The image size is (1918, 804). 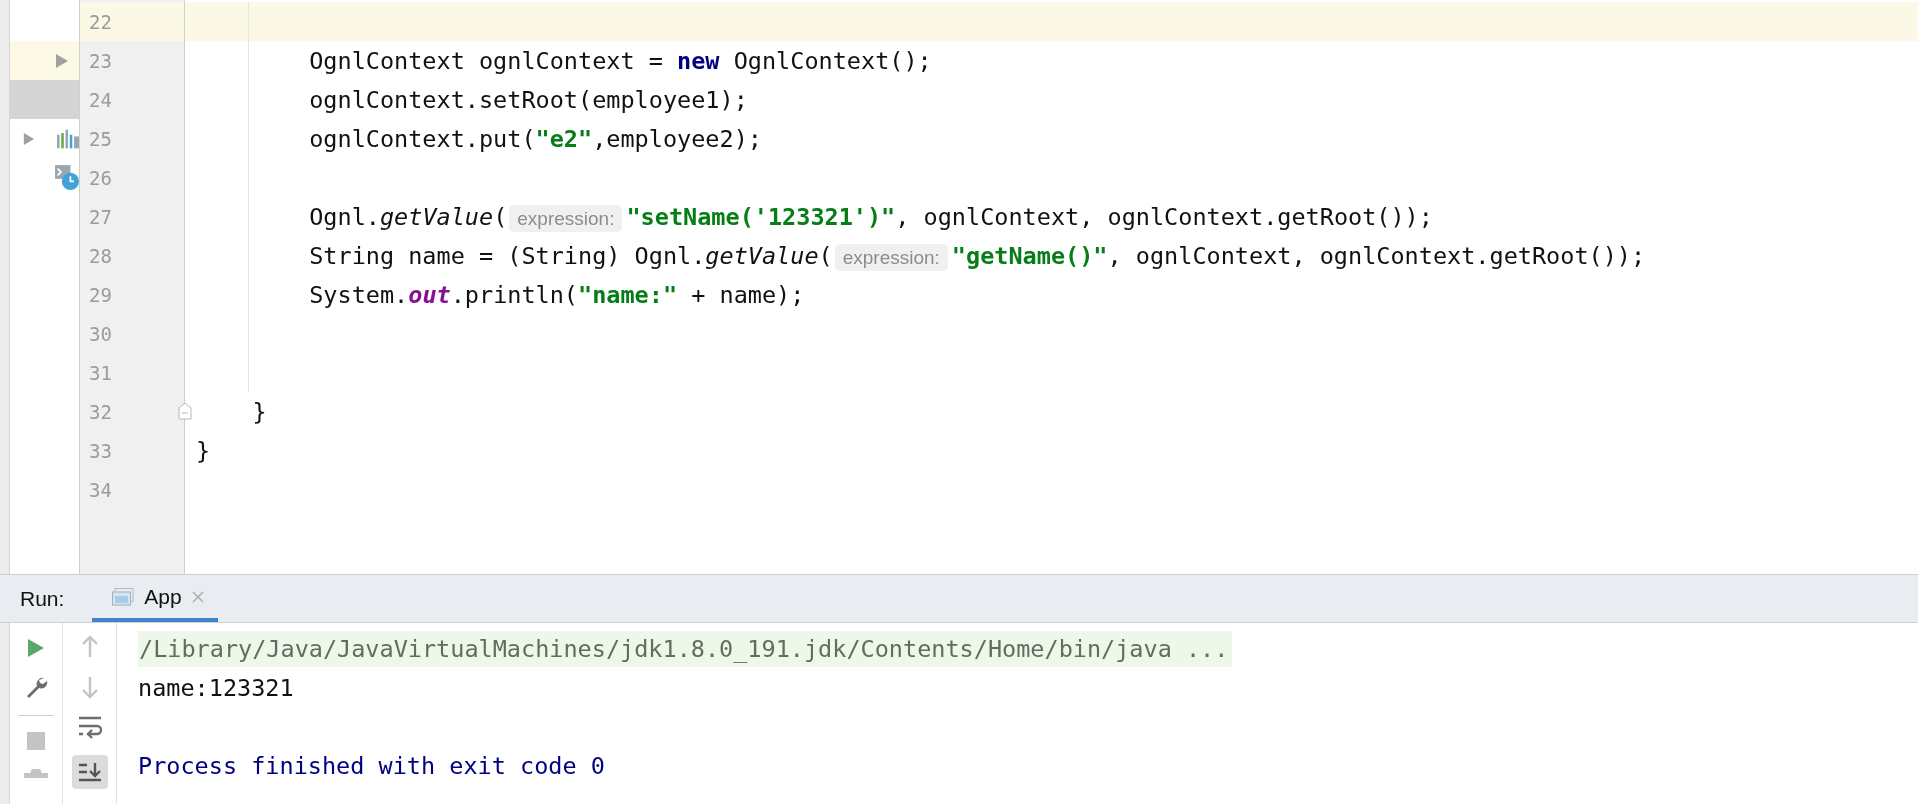 What do you see at coordinates (216, 687) in the screenshot?
I see `console-output-line: name:123321` at bounding box center [216, 687].